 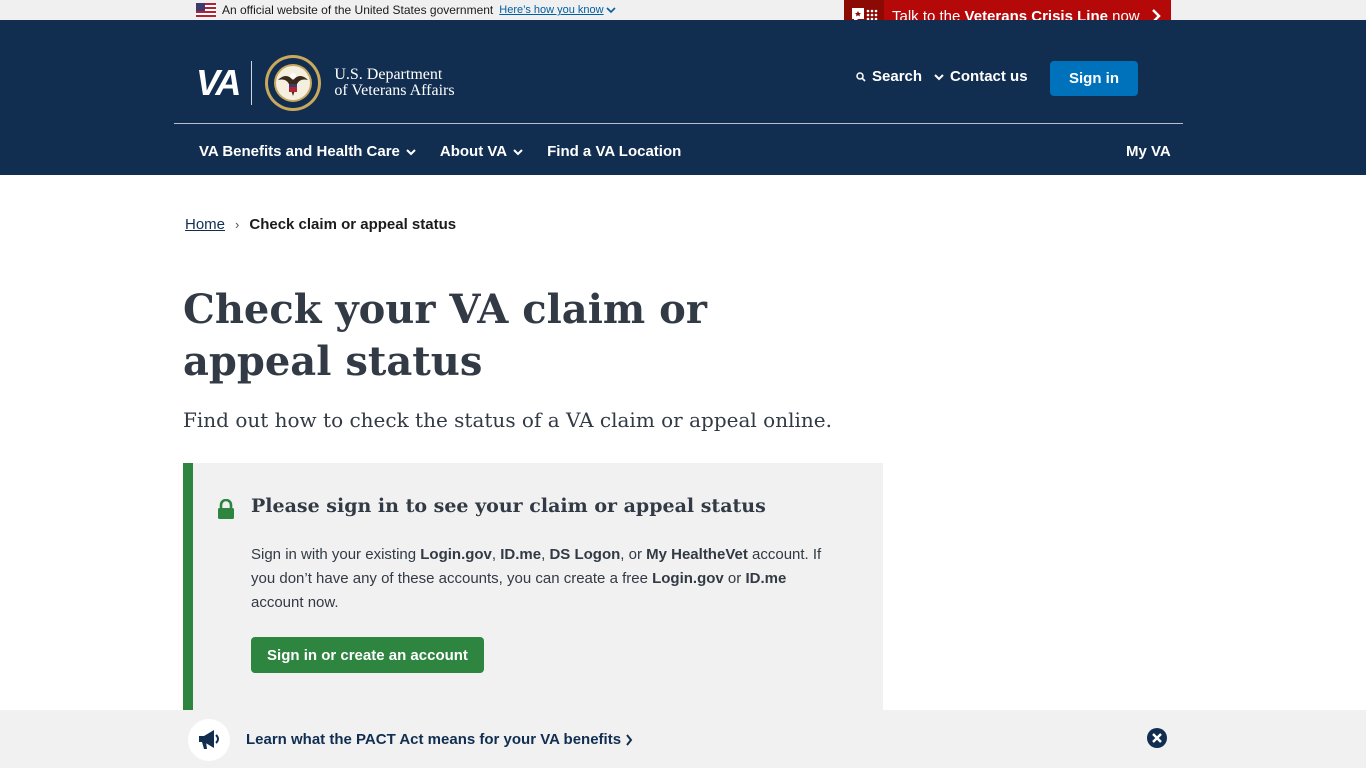 What do you see at coordinates (629, 739) in the screenshot?
I see `chevron-right-icon` at bounding box center [629, 739].